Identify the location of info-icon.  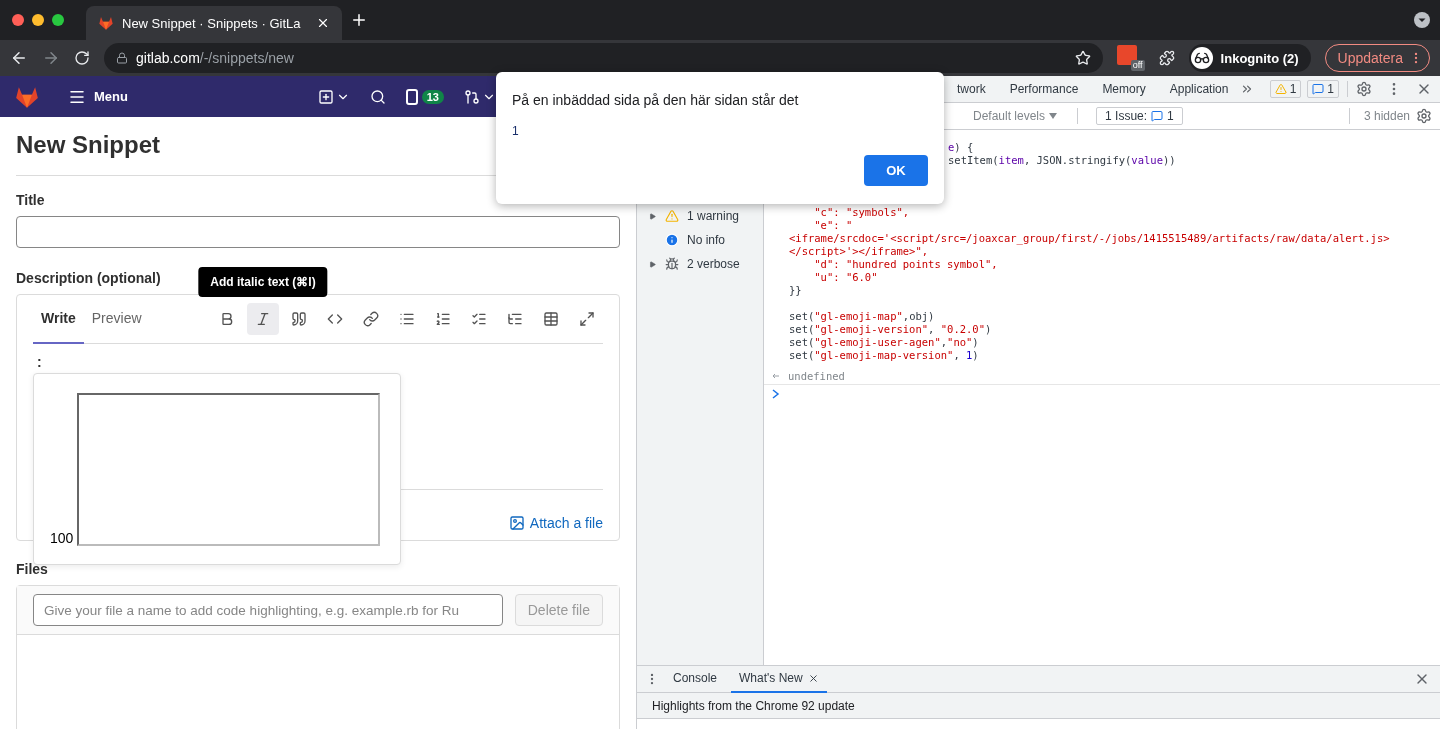
(672, 240).